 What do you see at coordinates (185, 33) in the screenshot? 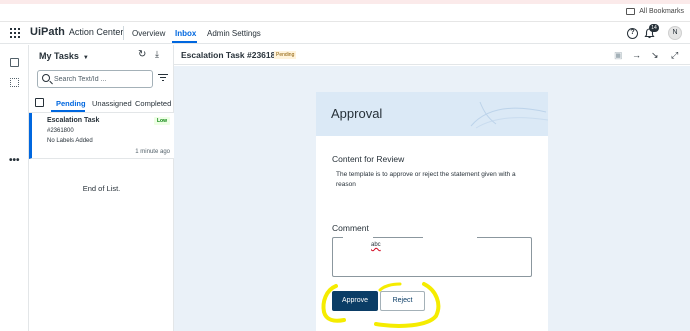
I see `tab-inbox: Inbox` at bounding box center [185, 33].